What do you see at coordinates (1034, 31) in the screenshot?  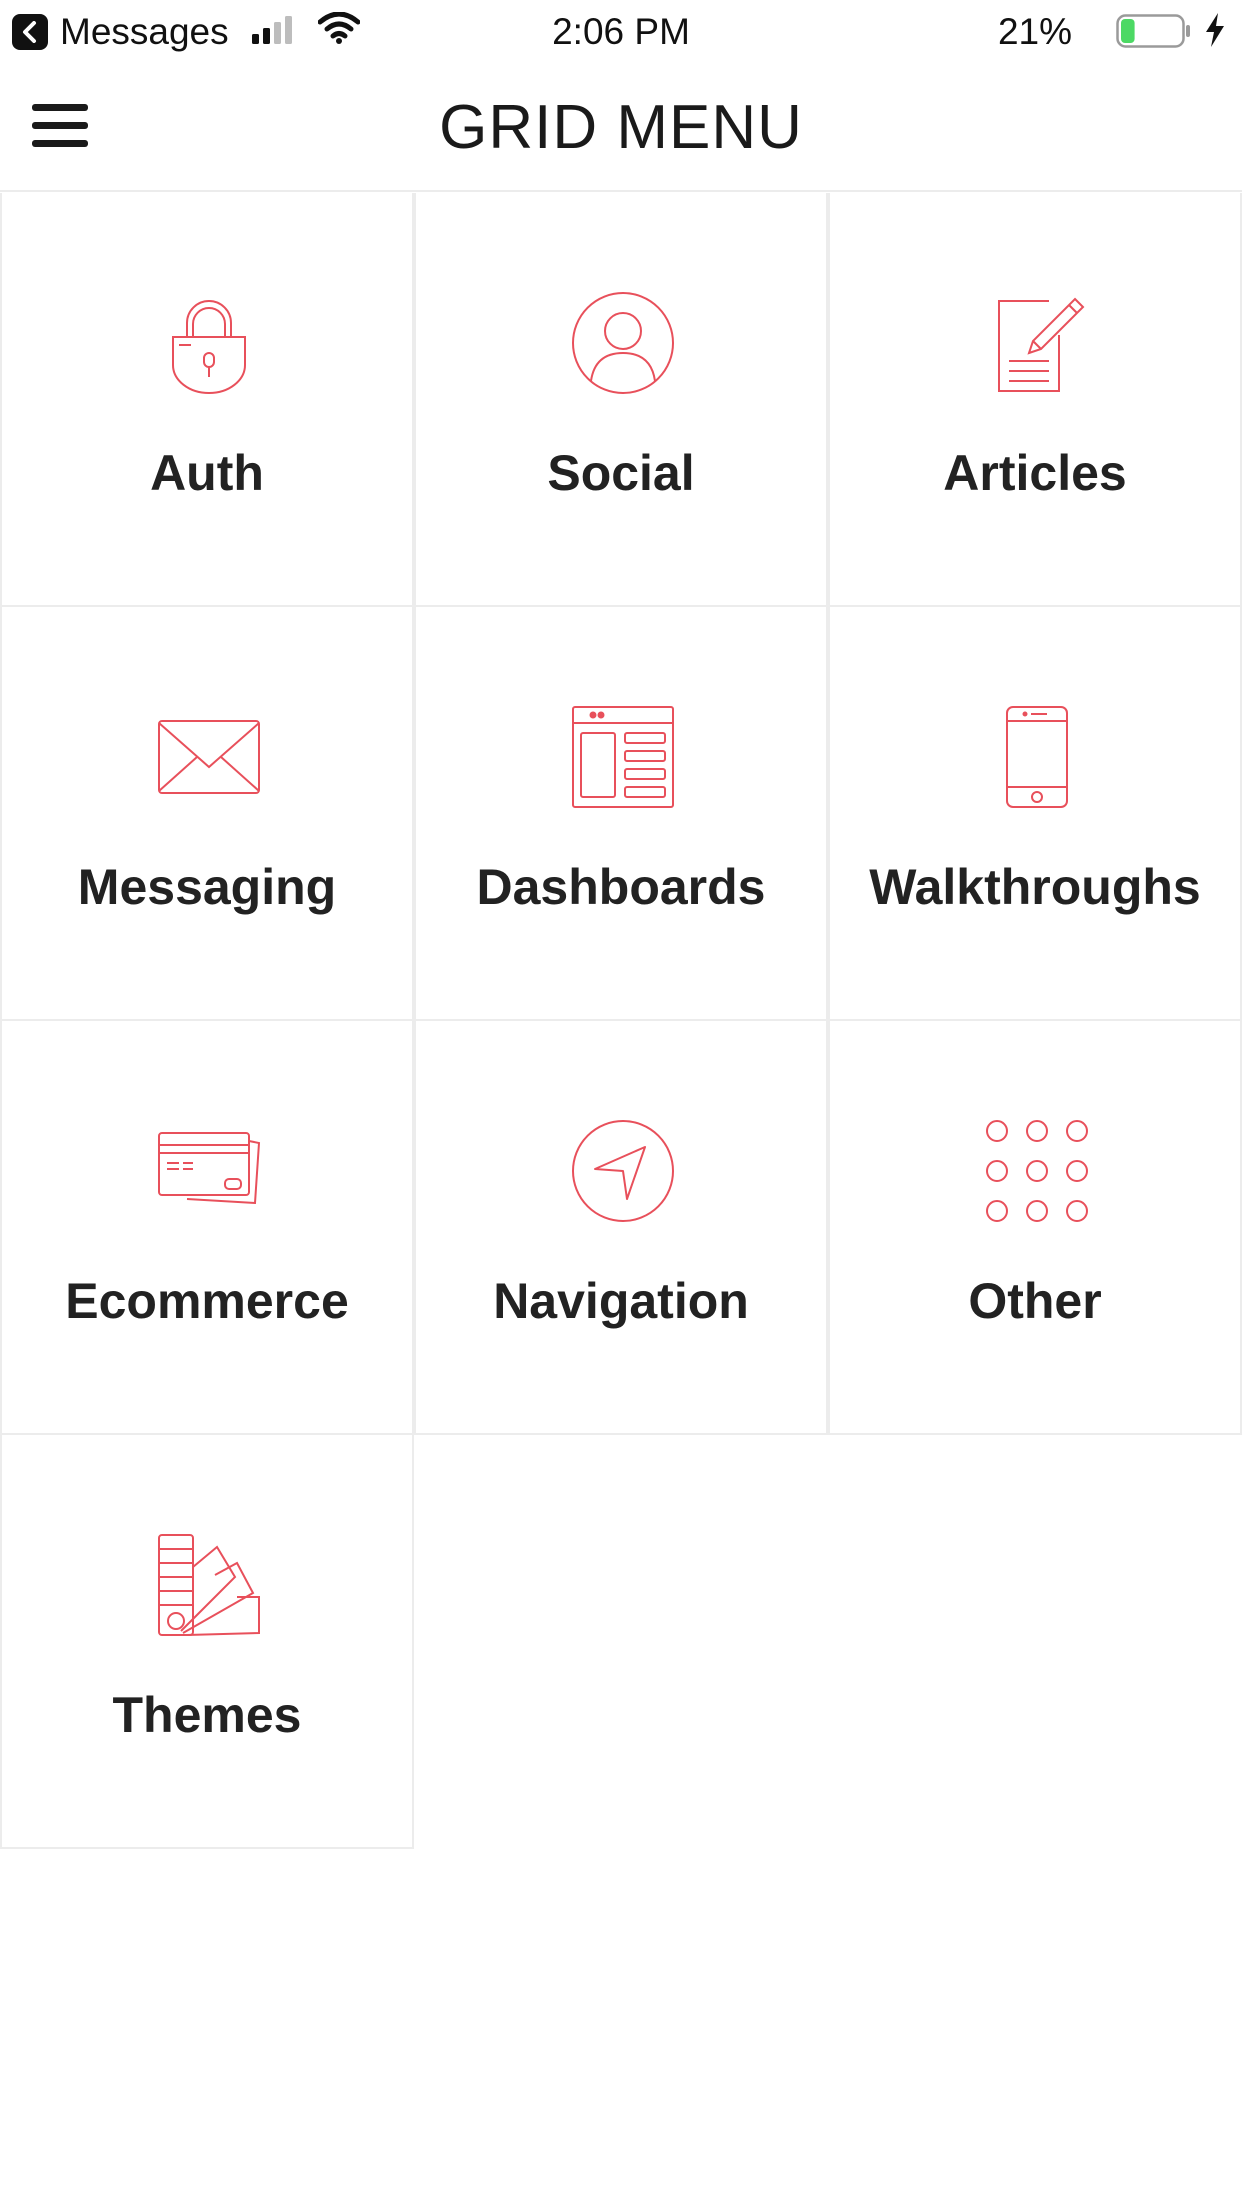 I see `battery-percent: 21%` at bounding box center [1034, 31].